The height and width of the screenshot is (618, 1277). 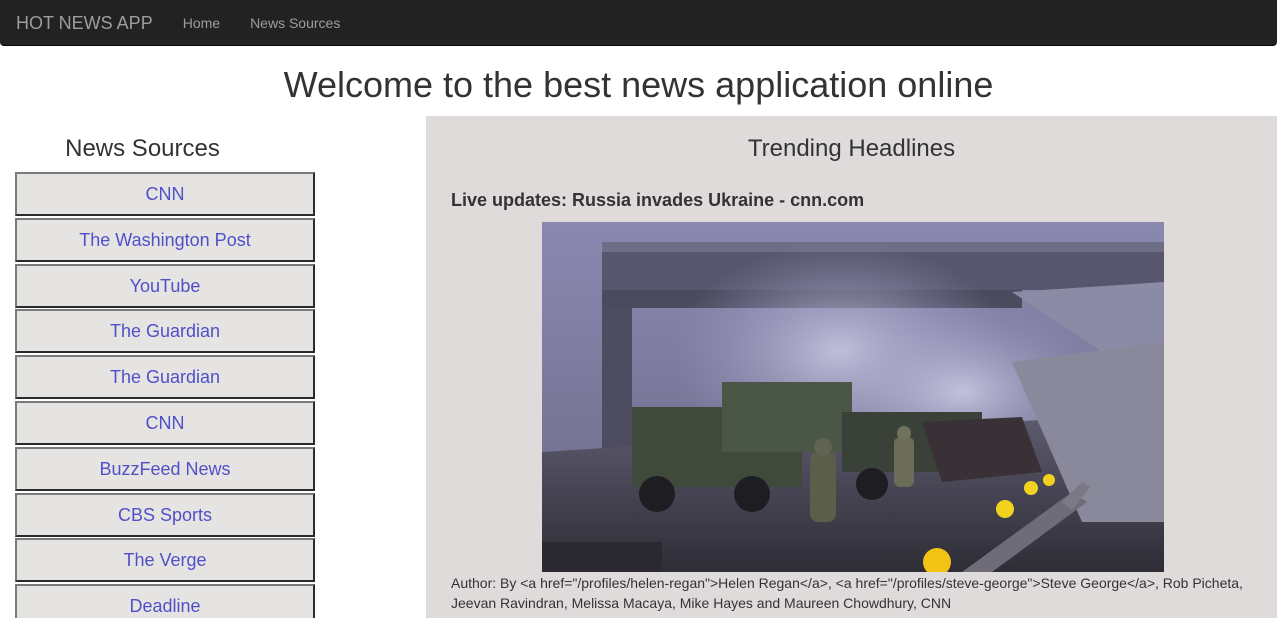 What do you see at coordinates (165, 605) in the screenshot?
I see `source-label: Deadline` at bounding box center [165, 605].